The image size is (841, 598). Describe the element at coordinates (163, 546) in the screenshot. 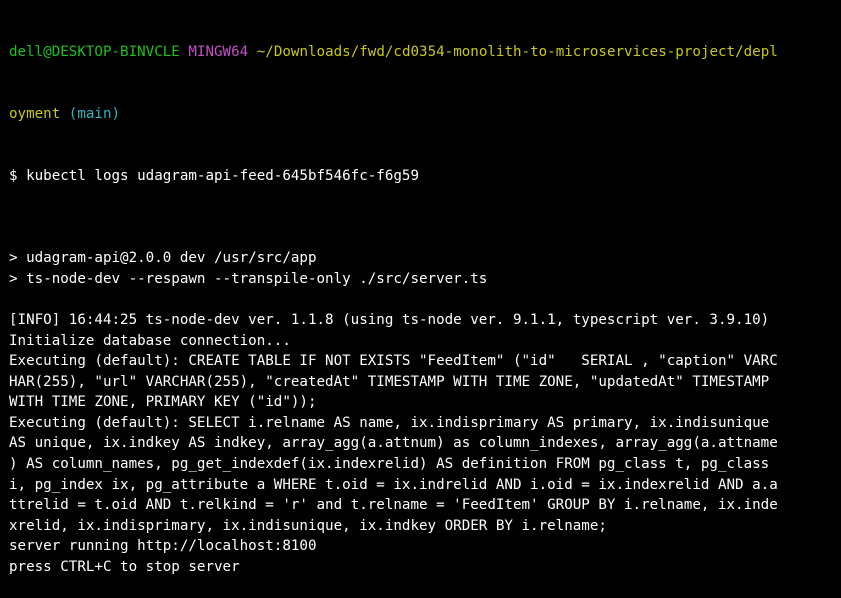

I see `output-line: server running http://localhost:8100` at that location.